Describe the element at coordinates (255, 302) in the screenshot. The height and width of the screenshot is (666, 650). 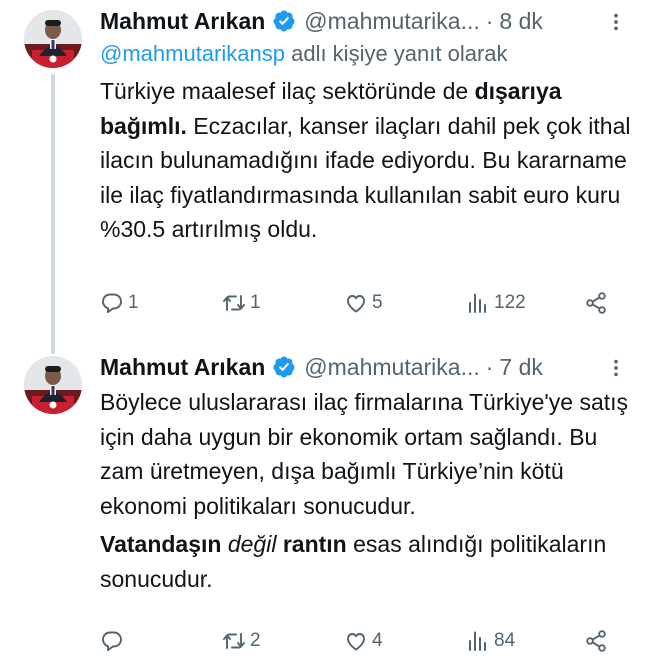
I see `retweet-count: 1` at that location.